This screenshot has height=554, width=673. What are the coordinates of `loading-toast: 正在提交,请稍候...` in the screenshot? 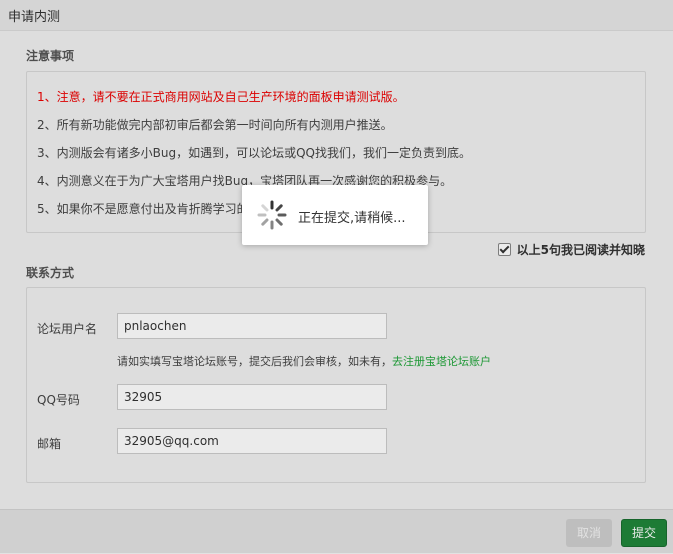 It's located at (335, 215).